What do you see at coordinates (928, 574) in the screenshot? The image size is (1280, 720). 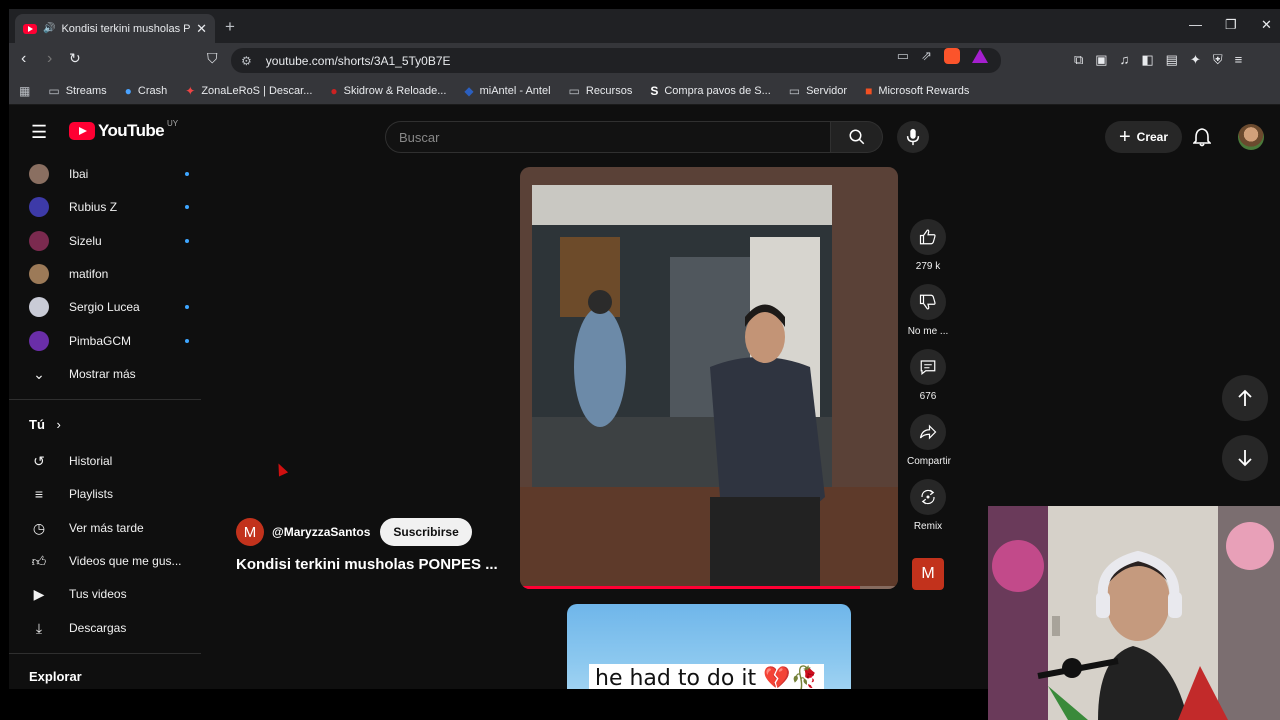 I see `channel-thumbnail-button: M` at bounding box center [928, 574].